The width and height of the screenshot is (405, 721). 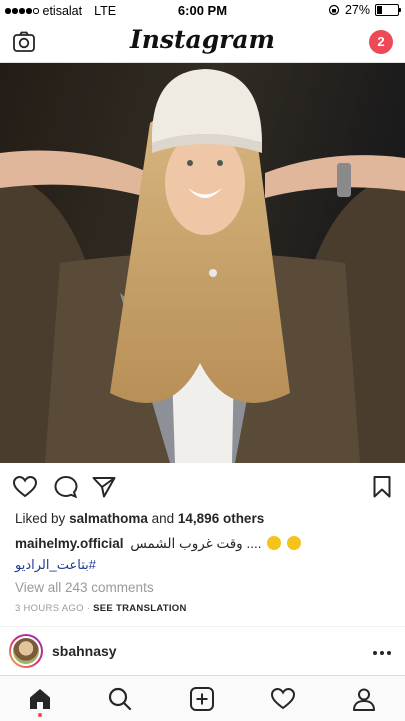 What do you see at coordinates (40, 518) in the screenshot?
I see `likes-prefix: Liked by` at bounding box center [40, 518].